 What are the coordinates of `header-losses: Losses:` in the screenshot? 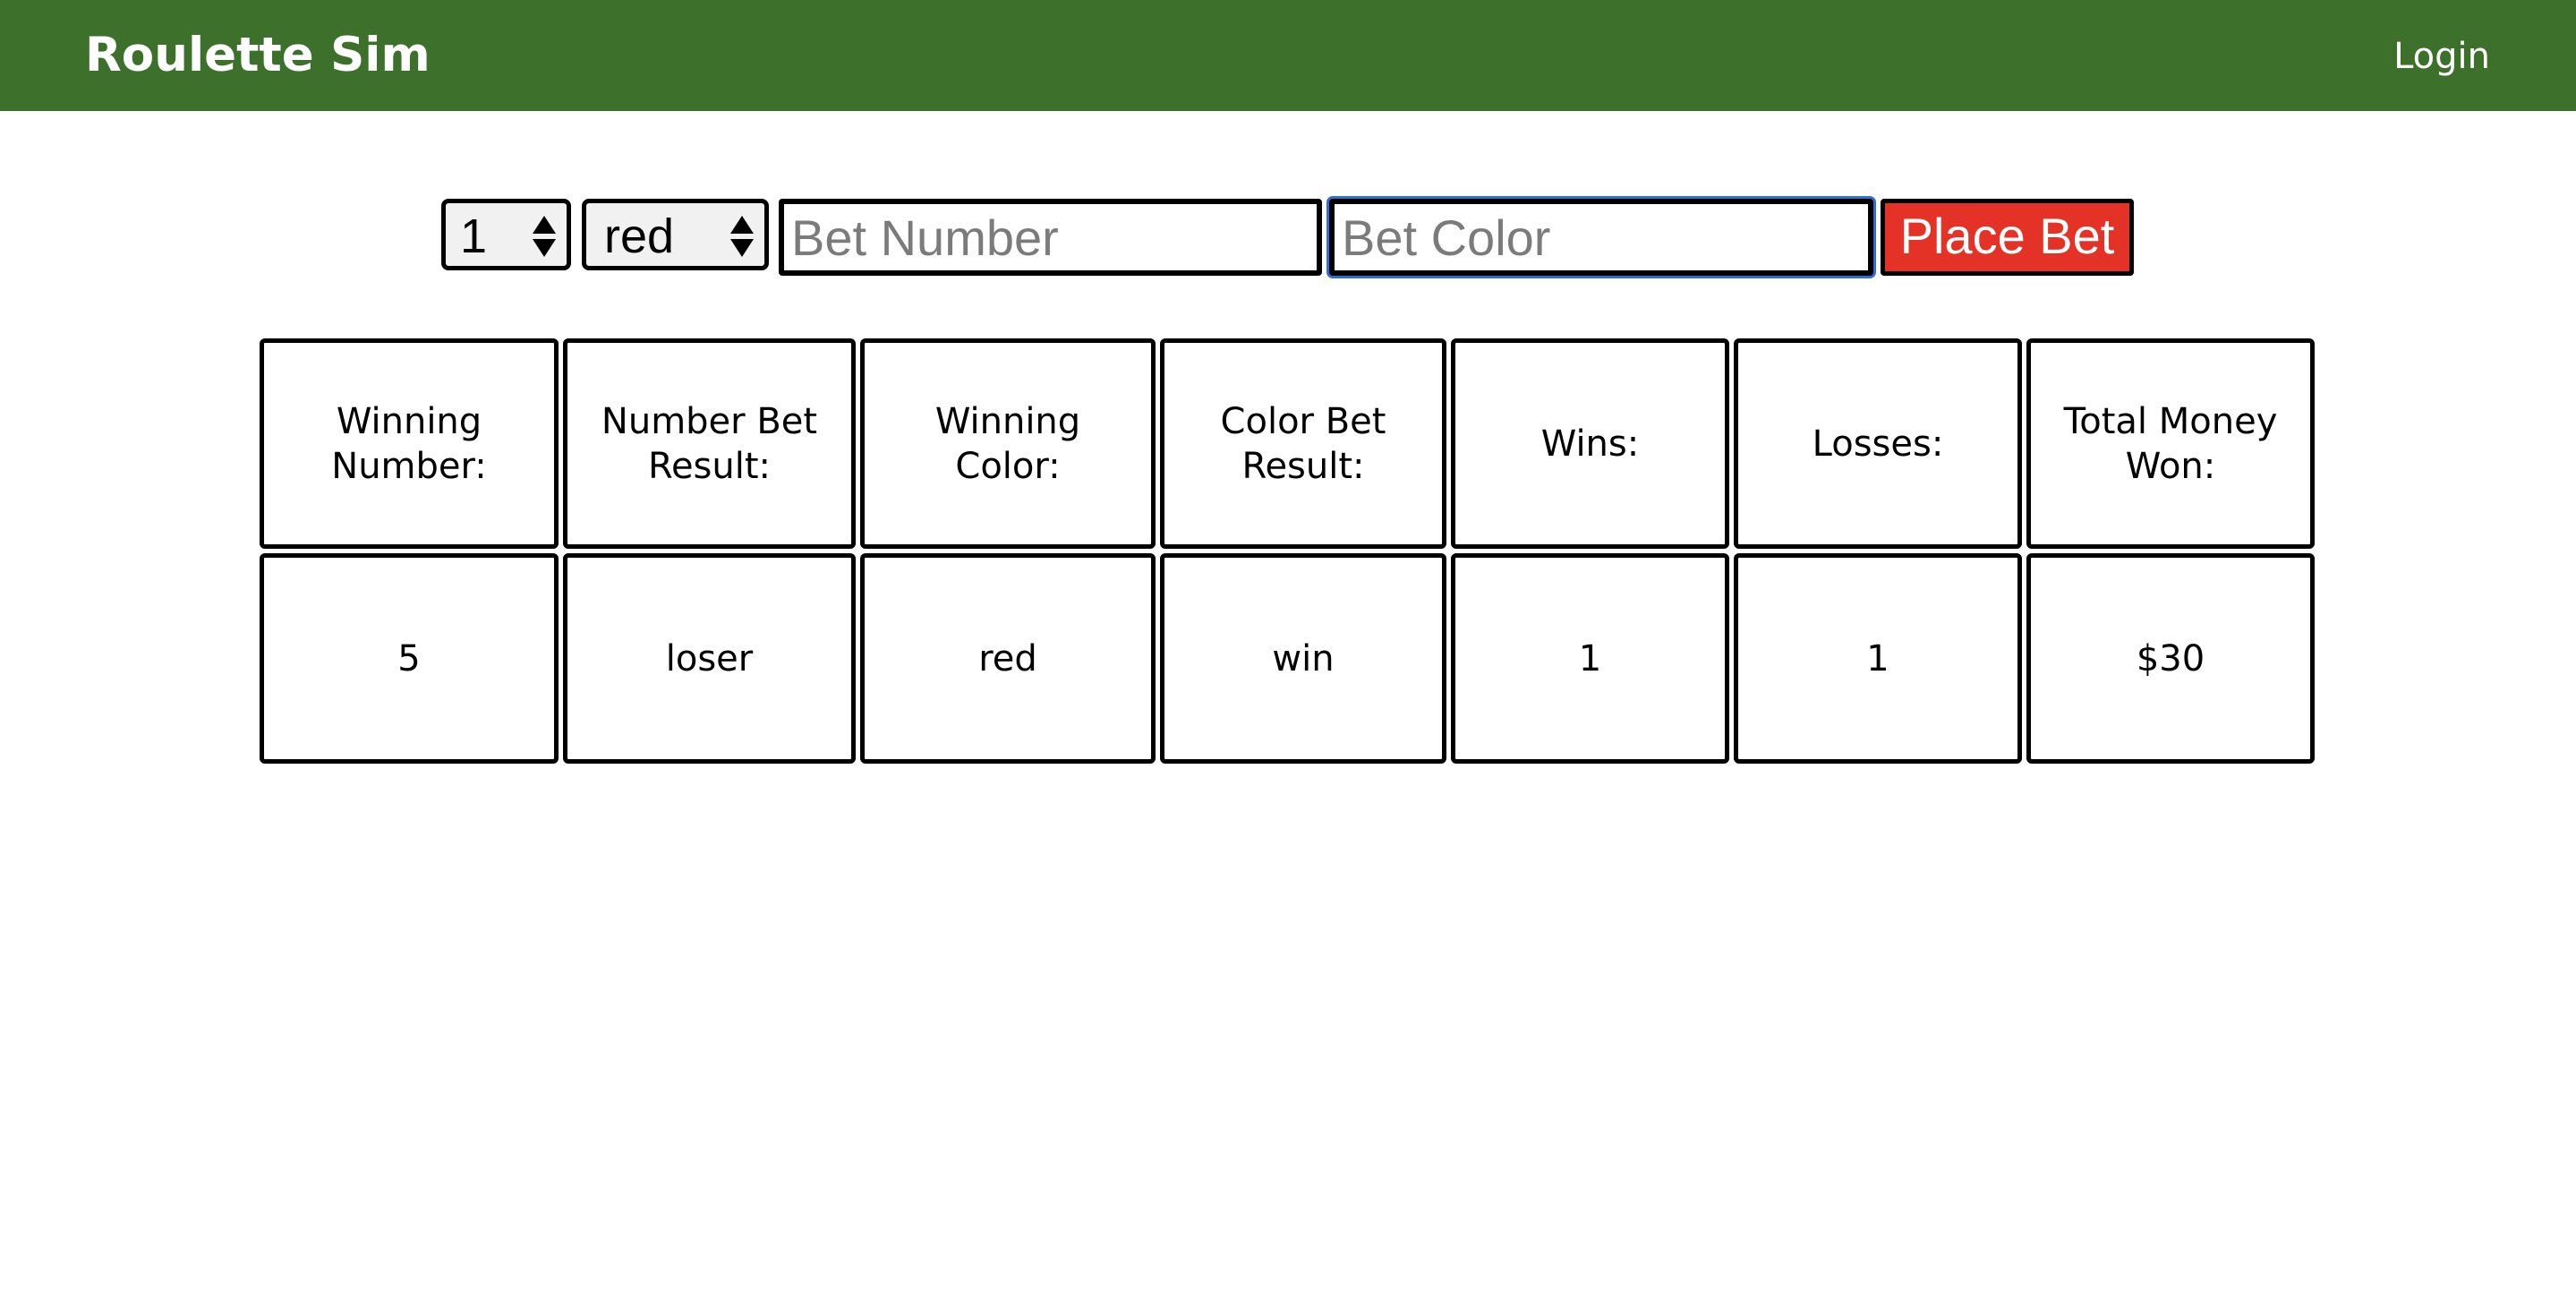 It's located at (1878, 443).